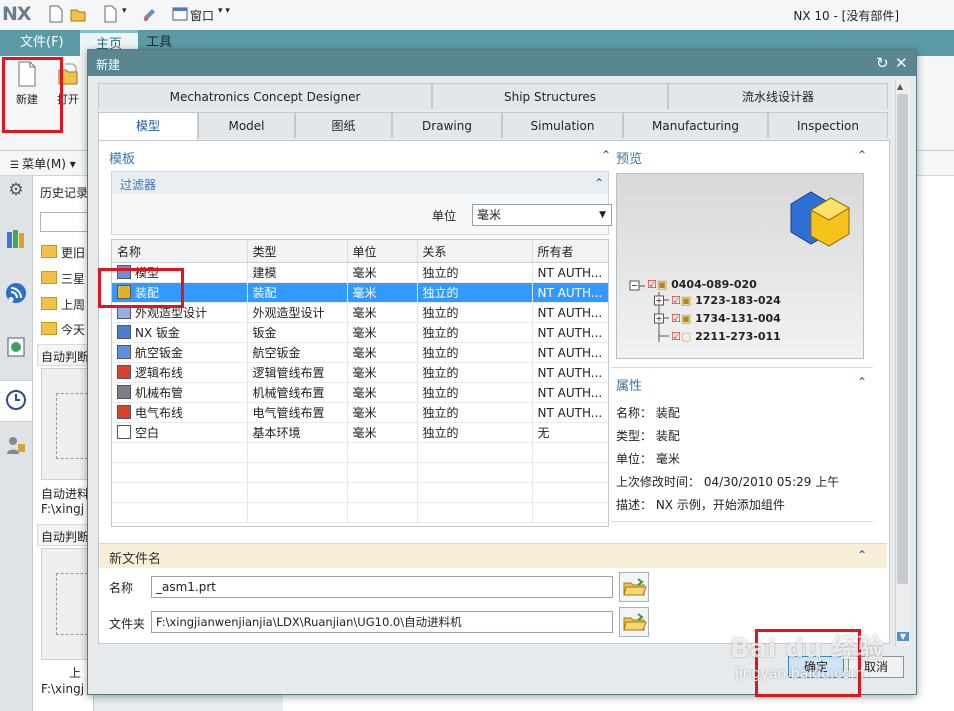  Describe the element at coordinates (63, 304) in the screenshot. I see `history-group-last-week: 上周` at that location.